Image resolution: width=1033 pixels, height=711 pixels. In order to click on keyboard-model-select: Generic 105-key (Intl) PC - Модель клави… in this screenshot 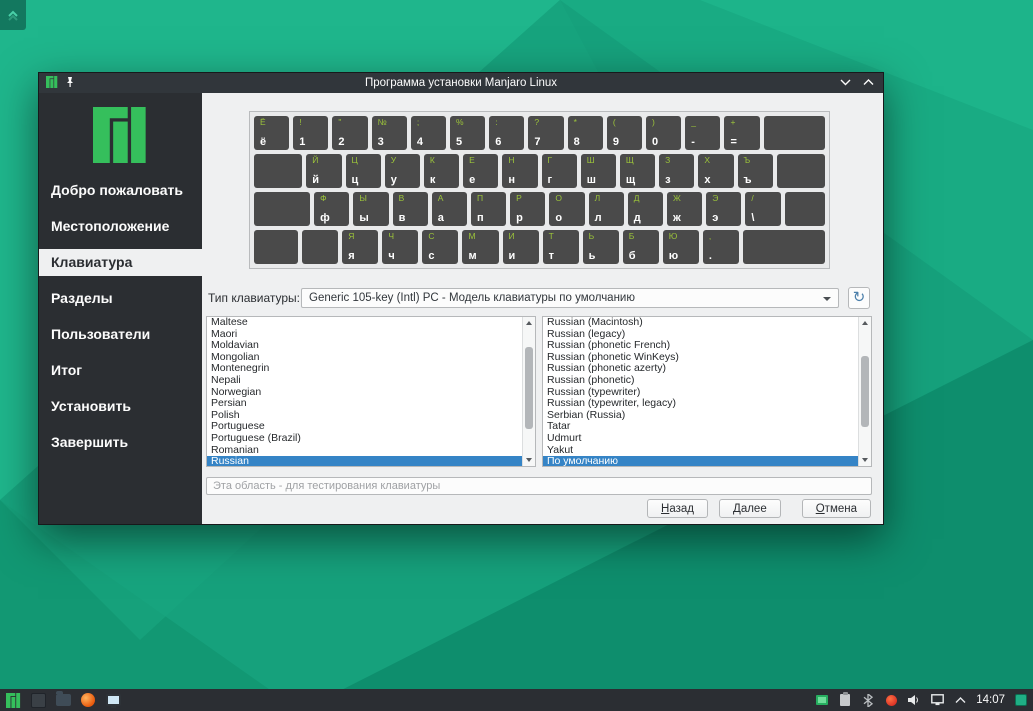, I will do `click(570, 298)`.